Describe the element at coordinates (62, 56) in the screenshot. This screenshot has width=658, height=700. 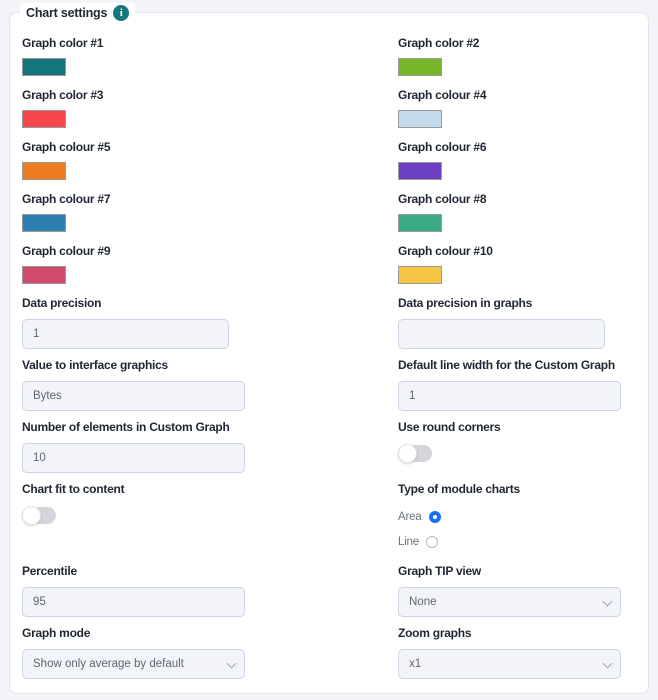
I see `graph-color-1-group: Graph color #1` at that location.